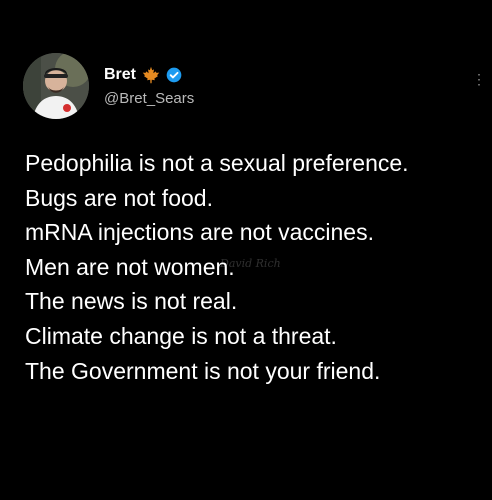  What do you see at coordinates (199, 232) in the screenshot?
I see `tweet-line: mRNA injections are not vaccines.` at bounding box center [199, 232].